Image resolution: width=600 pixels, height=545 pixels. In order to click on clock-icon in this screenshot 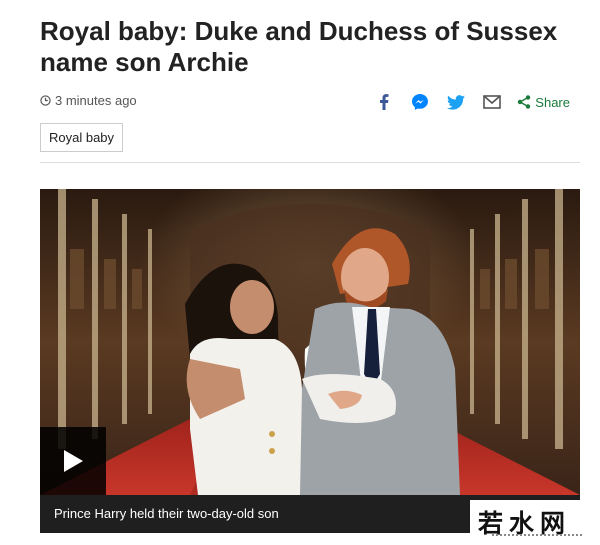, I will do `click(45, 100)`.